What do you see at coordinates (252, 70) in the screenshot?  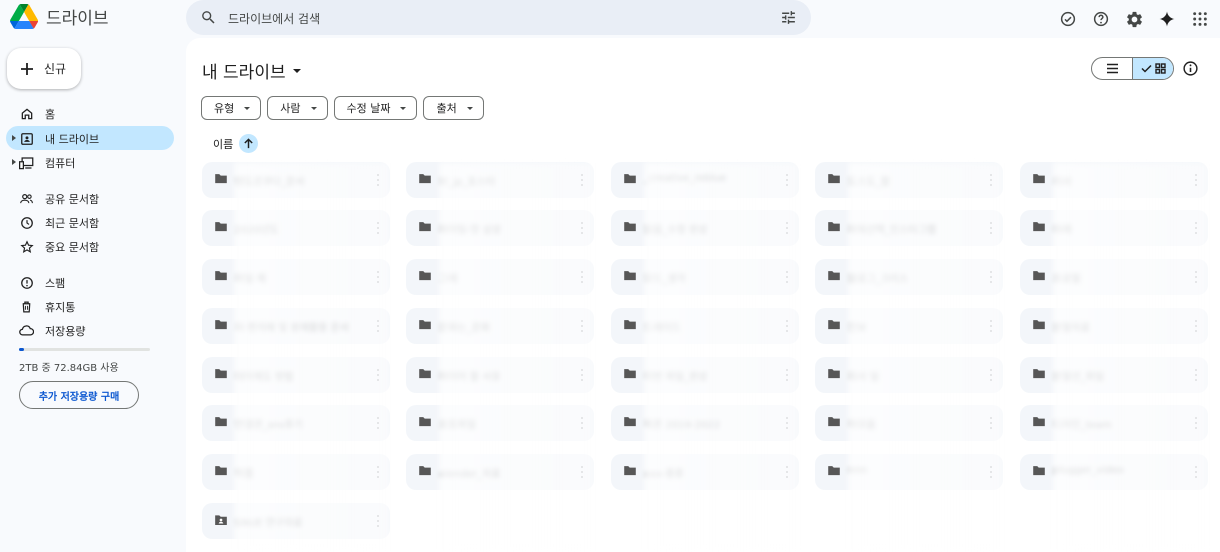 I see `page-title: 내 드라이브` at bounding box center [252, 70].